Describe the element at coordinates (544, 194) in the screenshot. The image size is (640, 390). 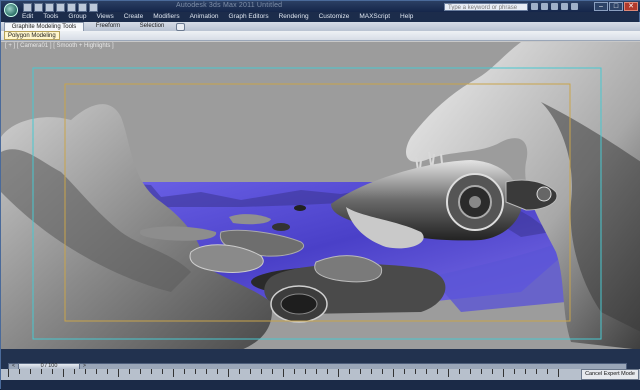
I see `ship-nose-cap` at that location.